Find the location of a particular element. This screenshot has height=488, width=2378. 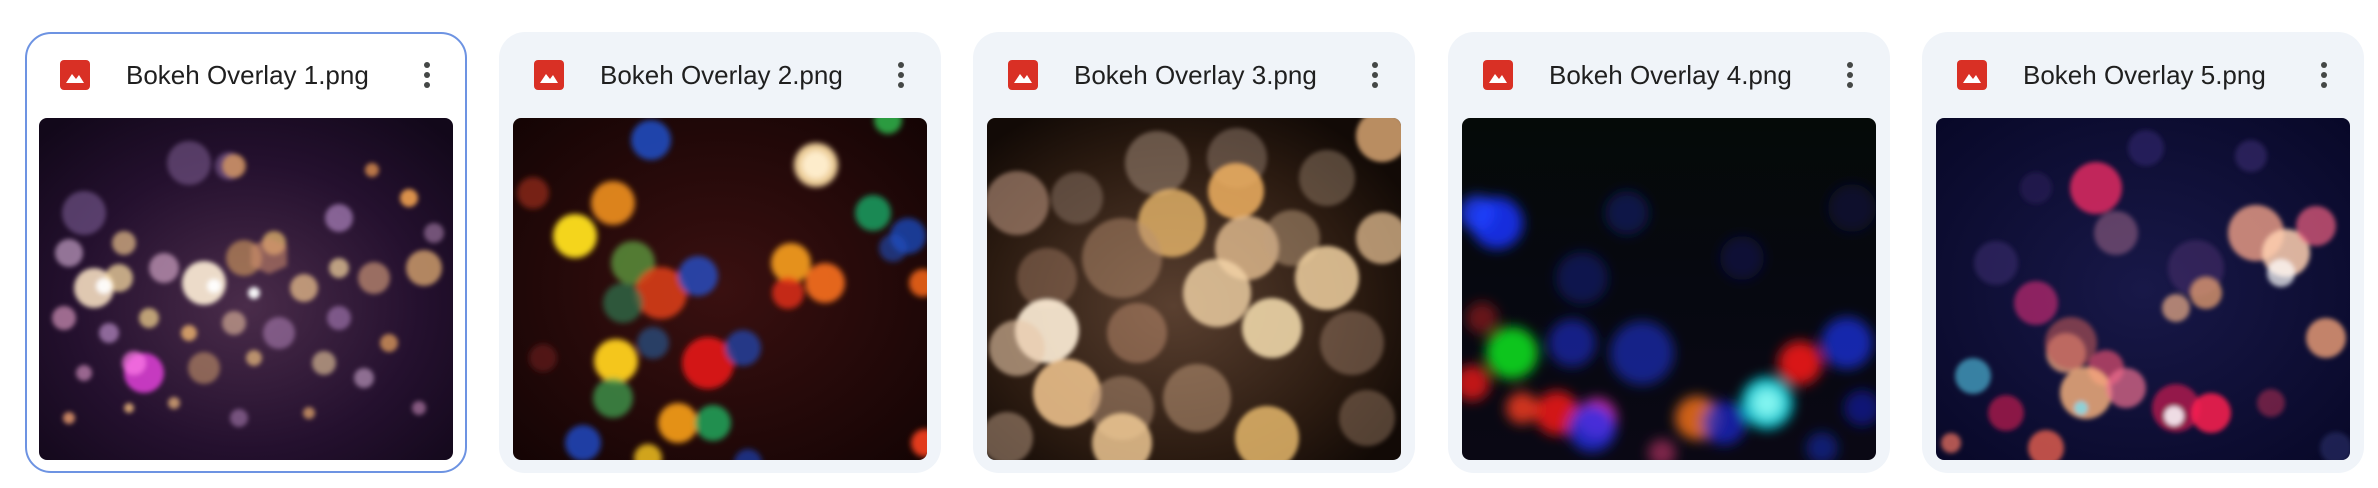

file-card-header: Bokeh Overlay 4.png is located at coordinates (1669, 75).